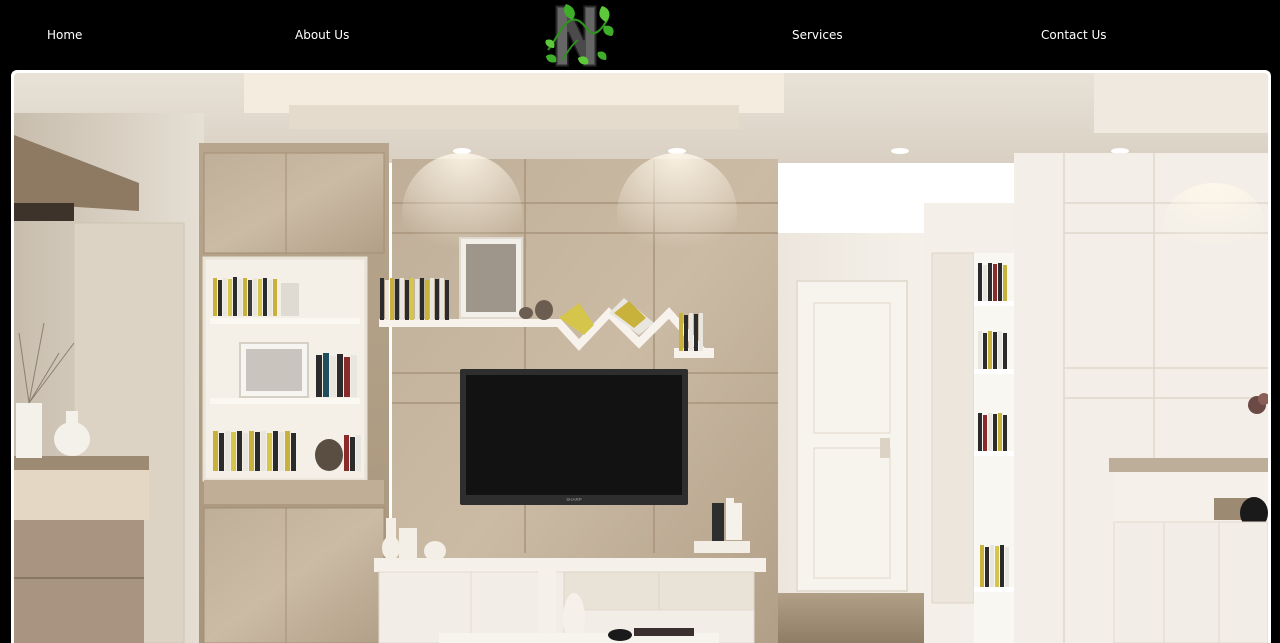  What do you see at coordinates (817, 35) in the screenshot?
I see `nav-services-link: Services` at bounding box center [817, 35].